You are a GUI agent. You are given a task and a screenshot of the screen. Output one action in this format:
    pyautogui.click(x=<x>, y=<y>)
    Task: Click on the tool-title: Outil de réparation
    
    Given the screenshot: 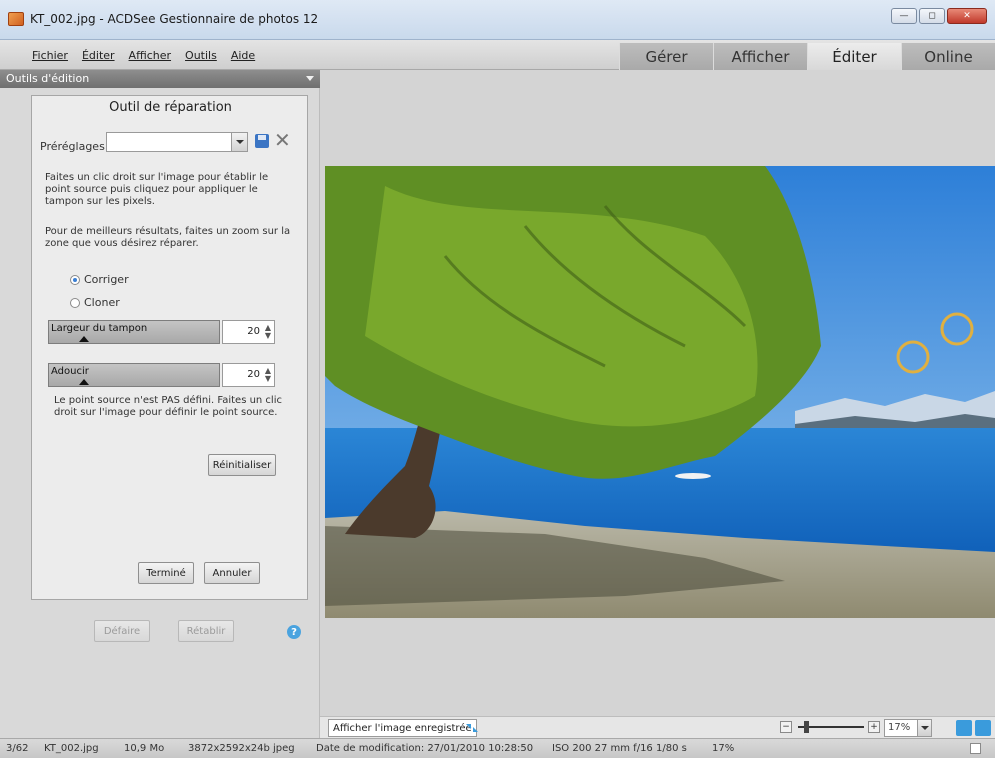 What is the action you would take?
    pyautogui.click(x=170, y=107)
    